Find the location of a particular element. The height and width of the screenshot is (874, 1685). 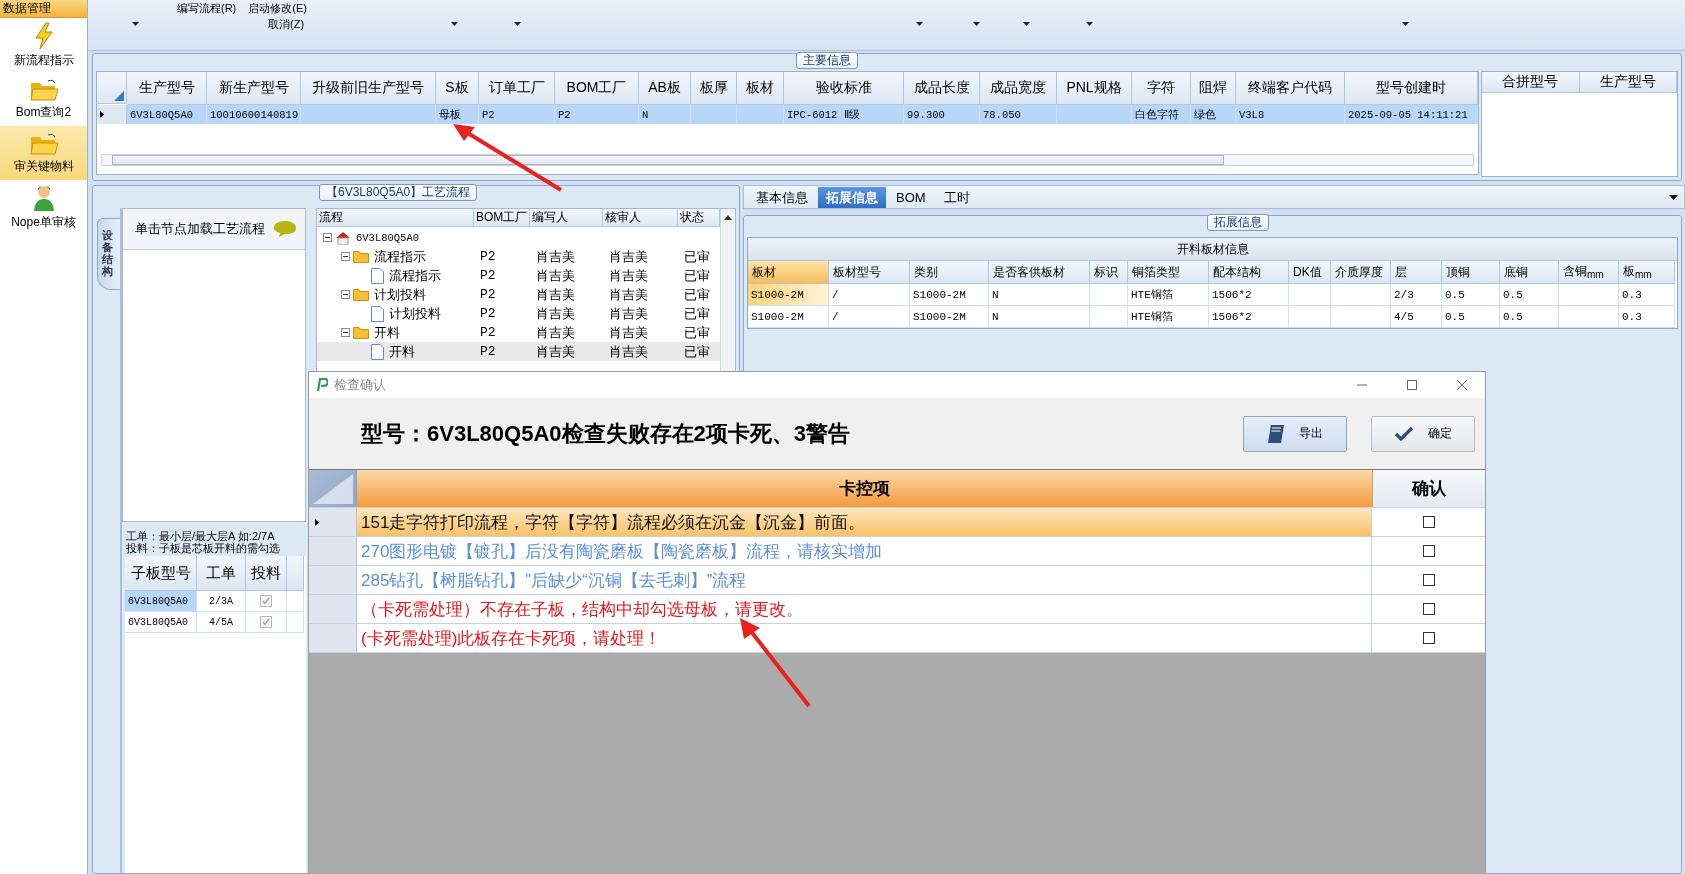

column-header: 铜箔类型 is located at coordinates (1168, 272).